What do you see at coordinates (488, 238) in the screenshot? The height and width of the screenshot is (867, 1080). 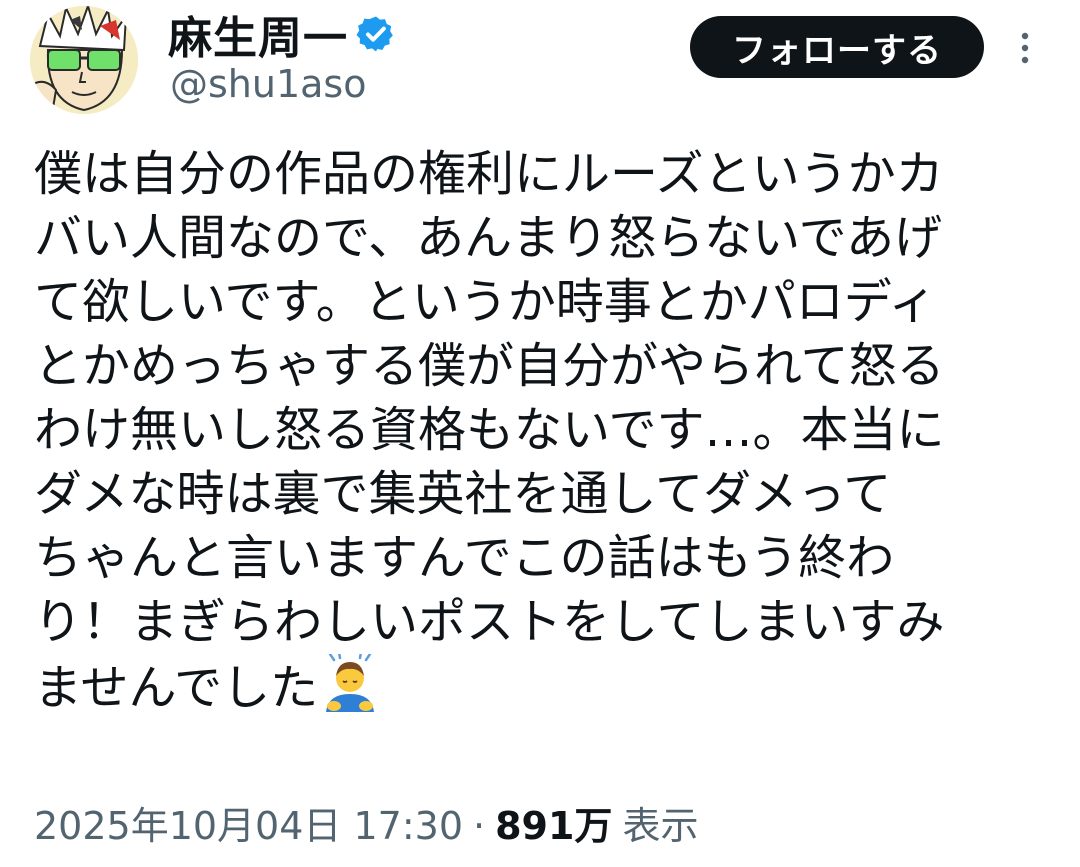 I see `post-text-line: バい人間なので、あんまり怒らないであげ` at bounding box center [488, 238].